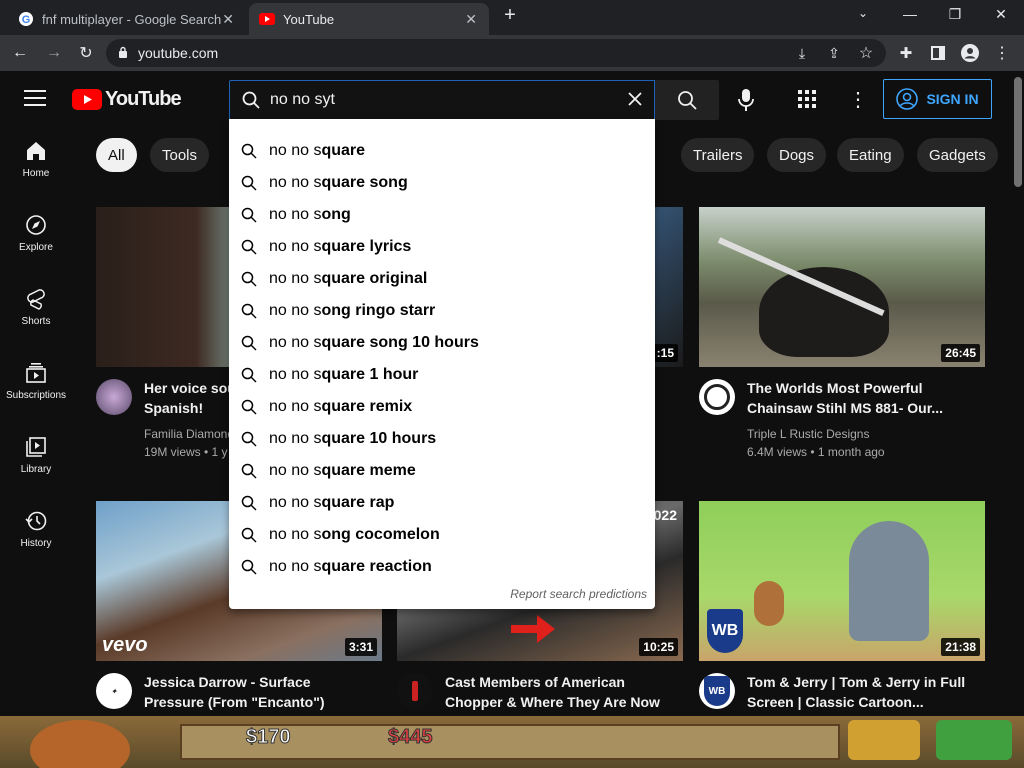 This screenshot has height=768, width=1024. Describe the element at coordinates (884, 740) in the screenshot. I see `game-button` at that location.